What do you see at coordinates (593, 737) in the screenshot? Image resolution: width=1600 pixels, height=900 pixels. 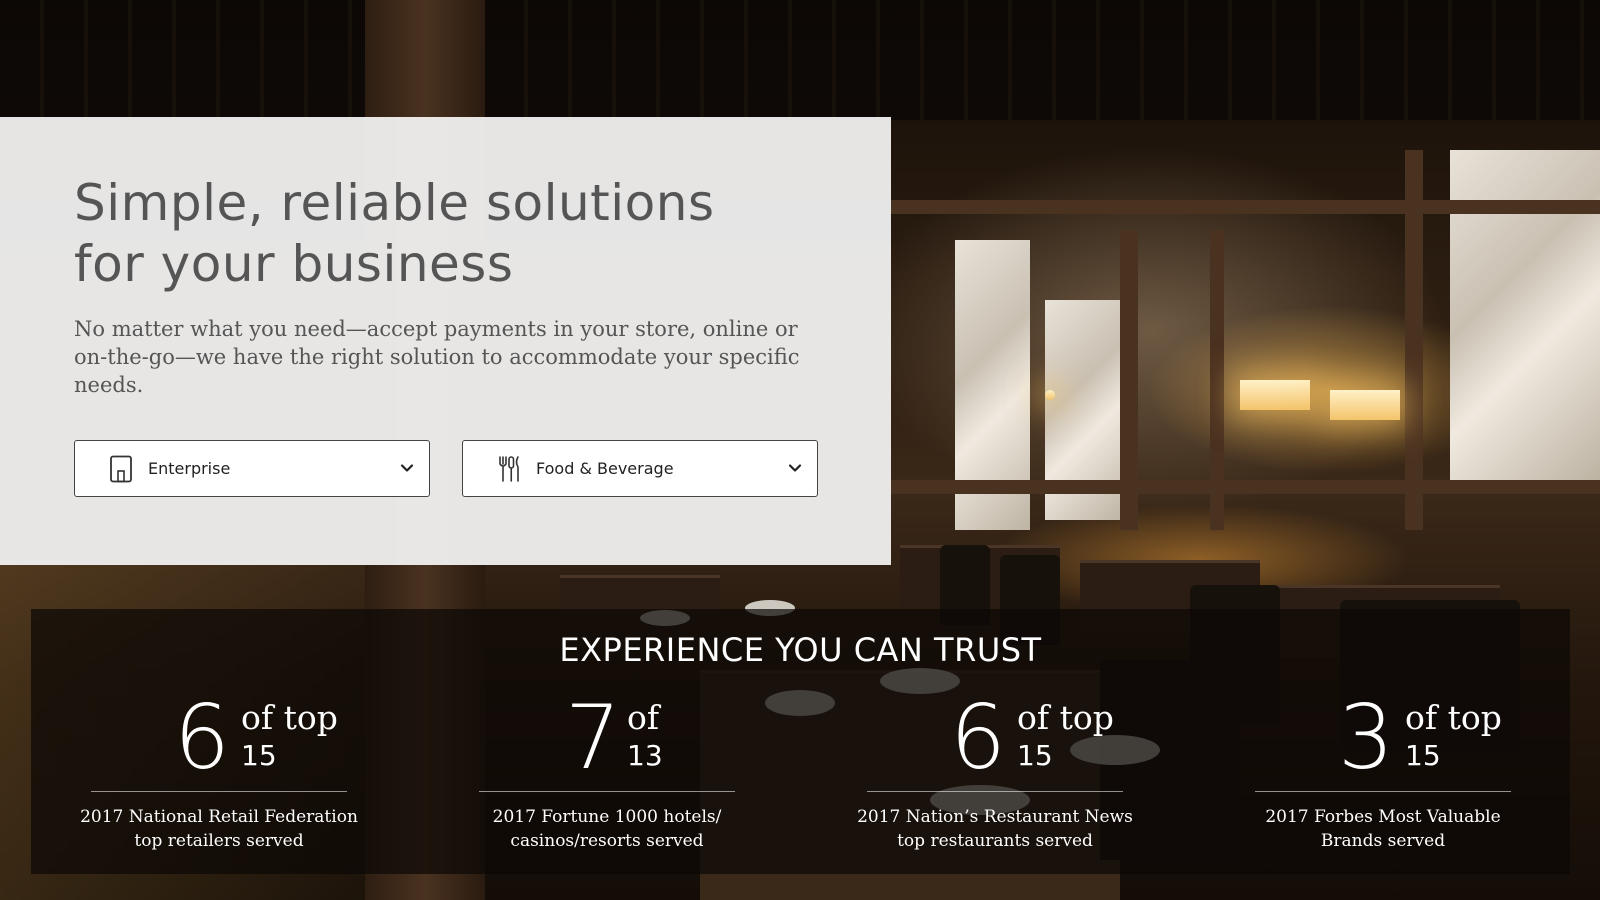 I see `stat-value: 7` at bounding box center [593, 737].